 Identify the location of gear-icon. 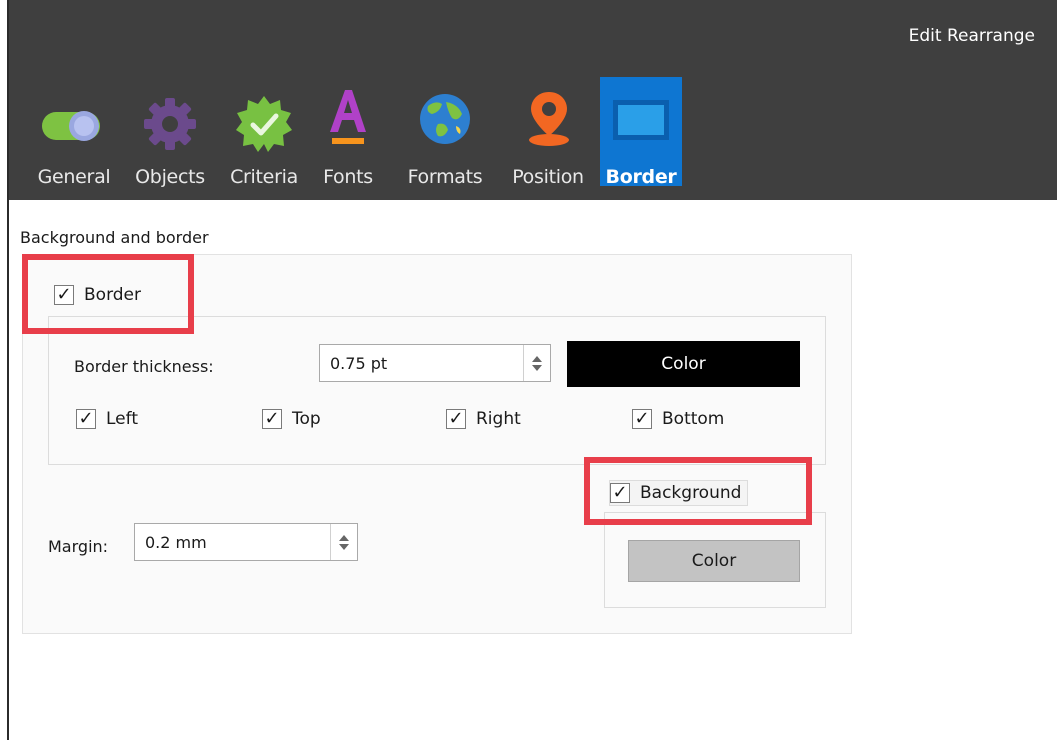
(170, 124).